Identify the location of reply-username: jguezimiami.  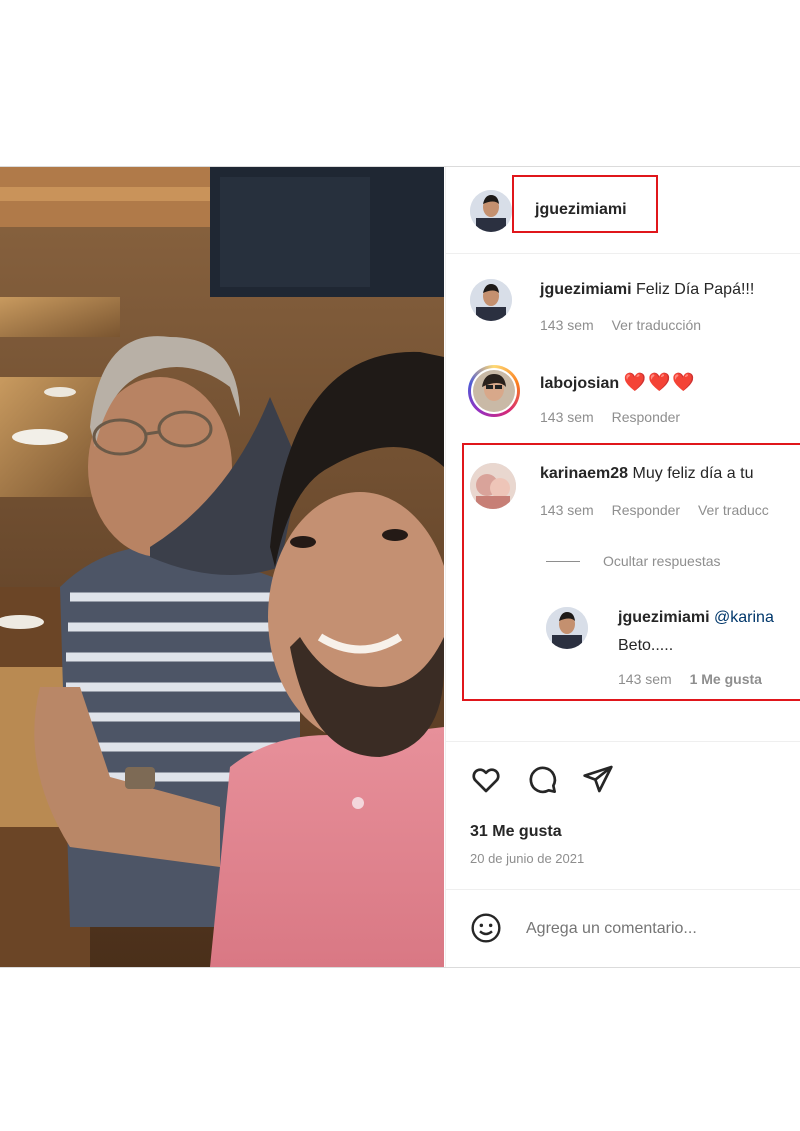
(664, 617).